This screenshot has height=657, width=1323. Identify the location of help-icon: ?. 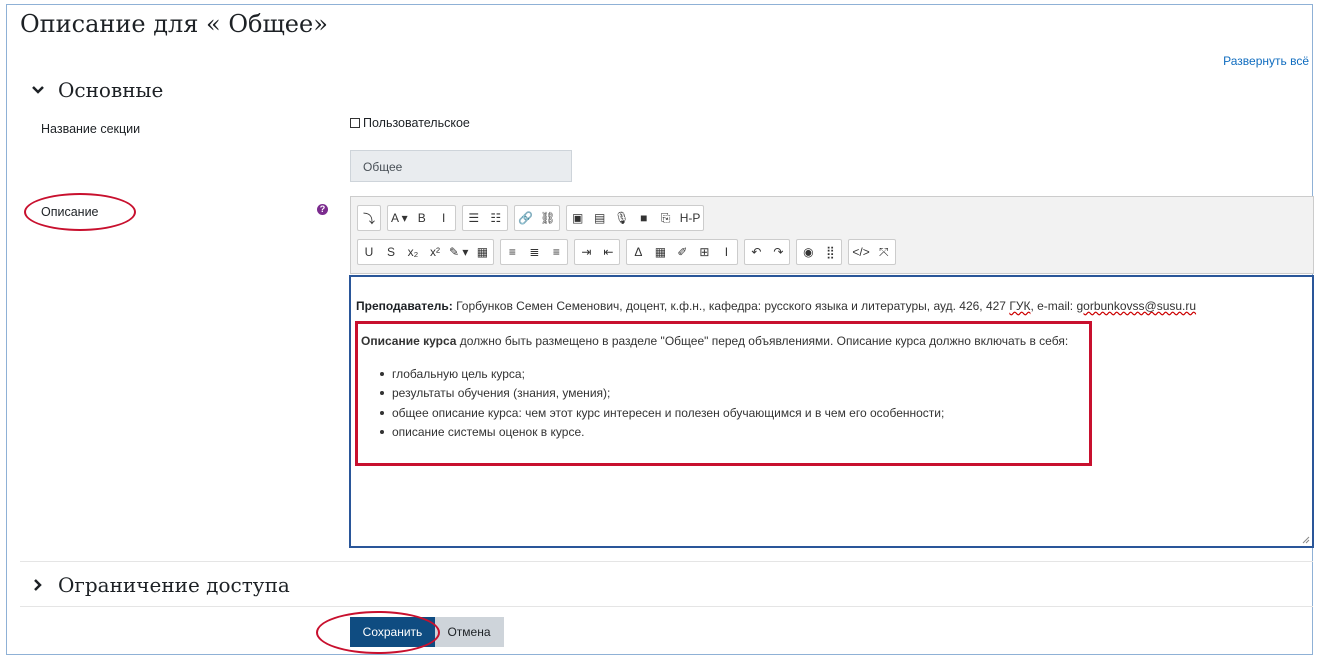
(322, 209).